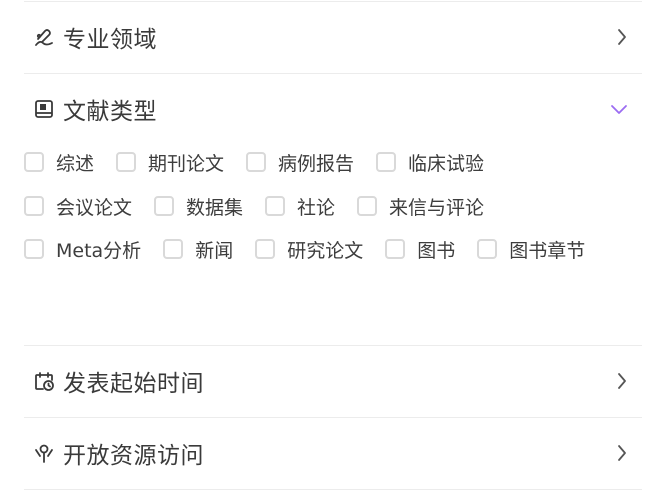  What do you see at coordinates (198, 249) in the screenshot?
I see `option-news: 新闻` at bounding box center [198, 249].